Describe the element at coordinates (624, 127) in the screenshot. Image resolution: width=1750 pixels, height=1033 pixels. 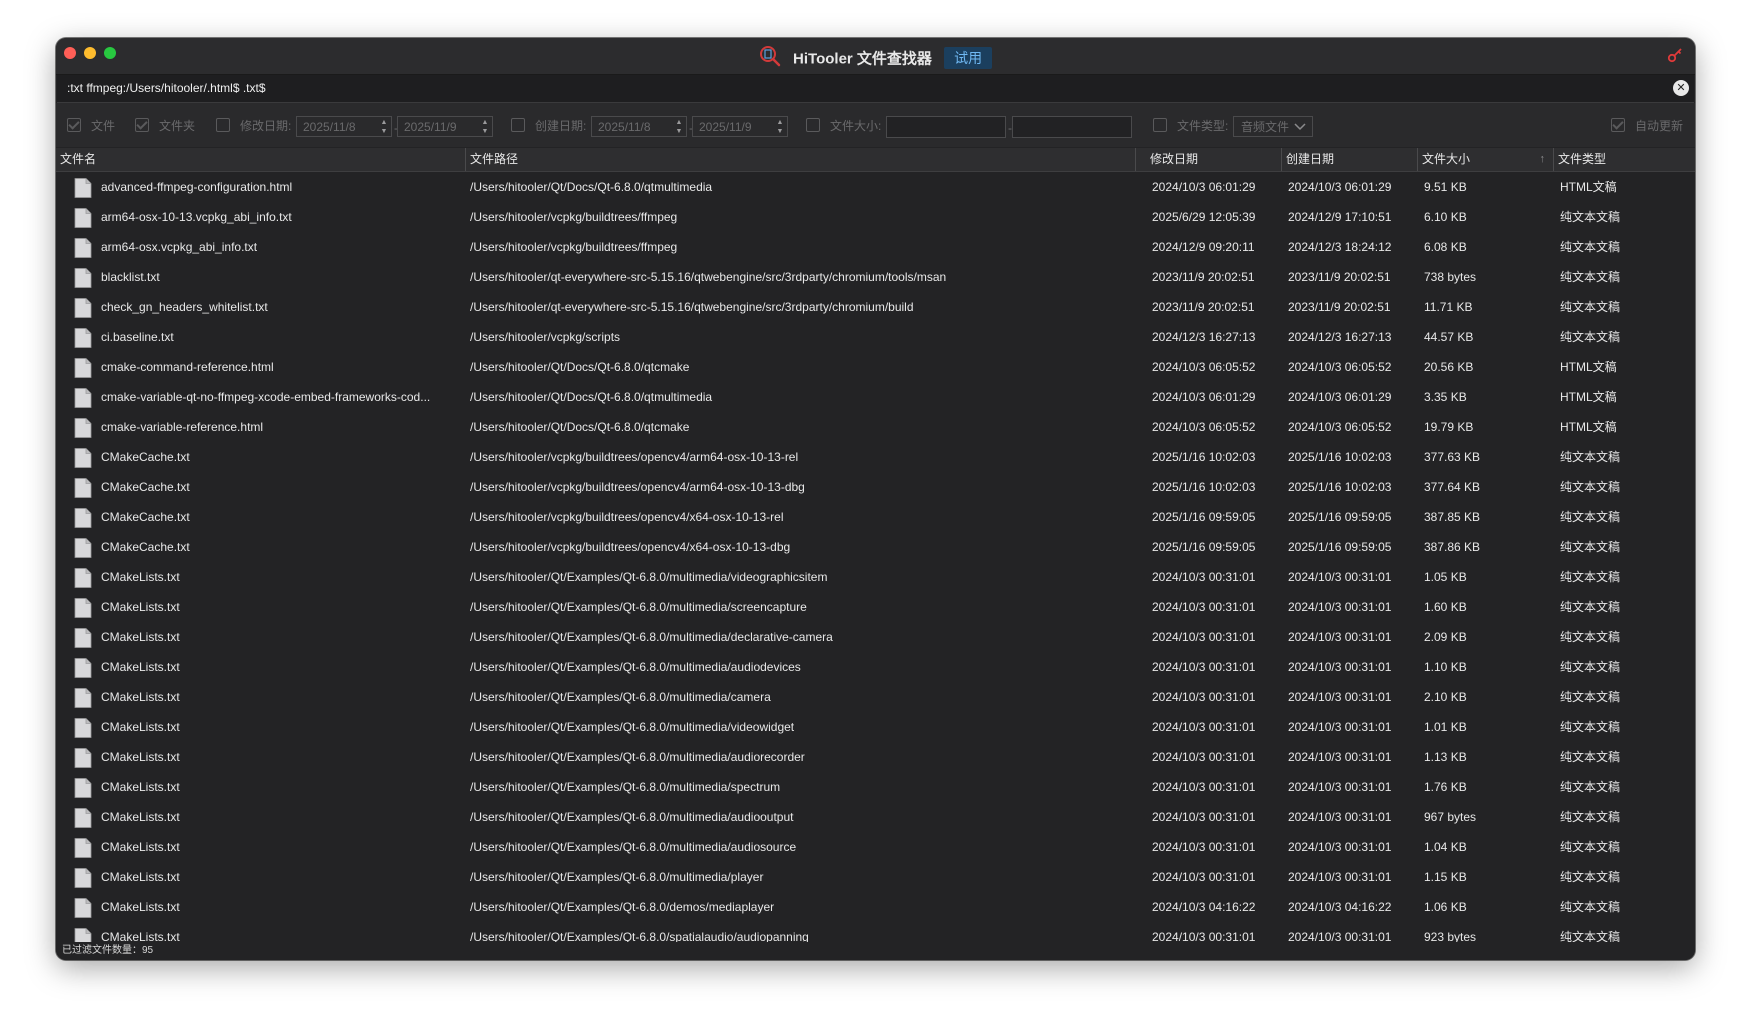
I see `created-from-value: 2025/11/8` at that location.